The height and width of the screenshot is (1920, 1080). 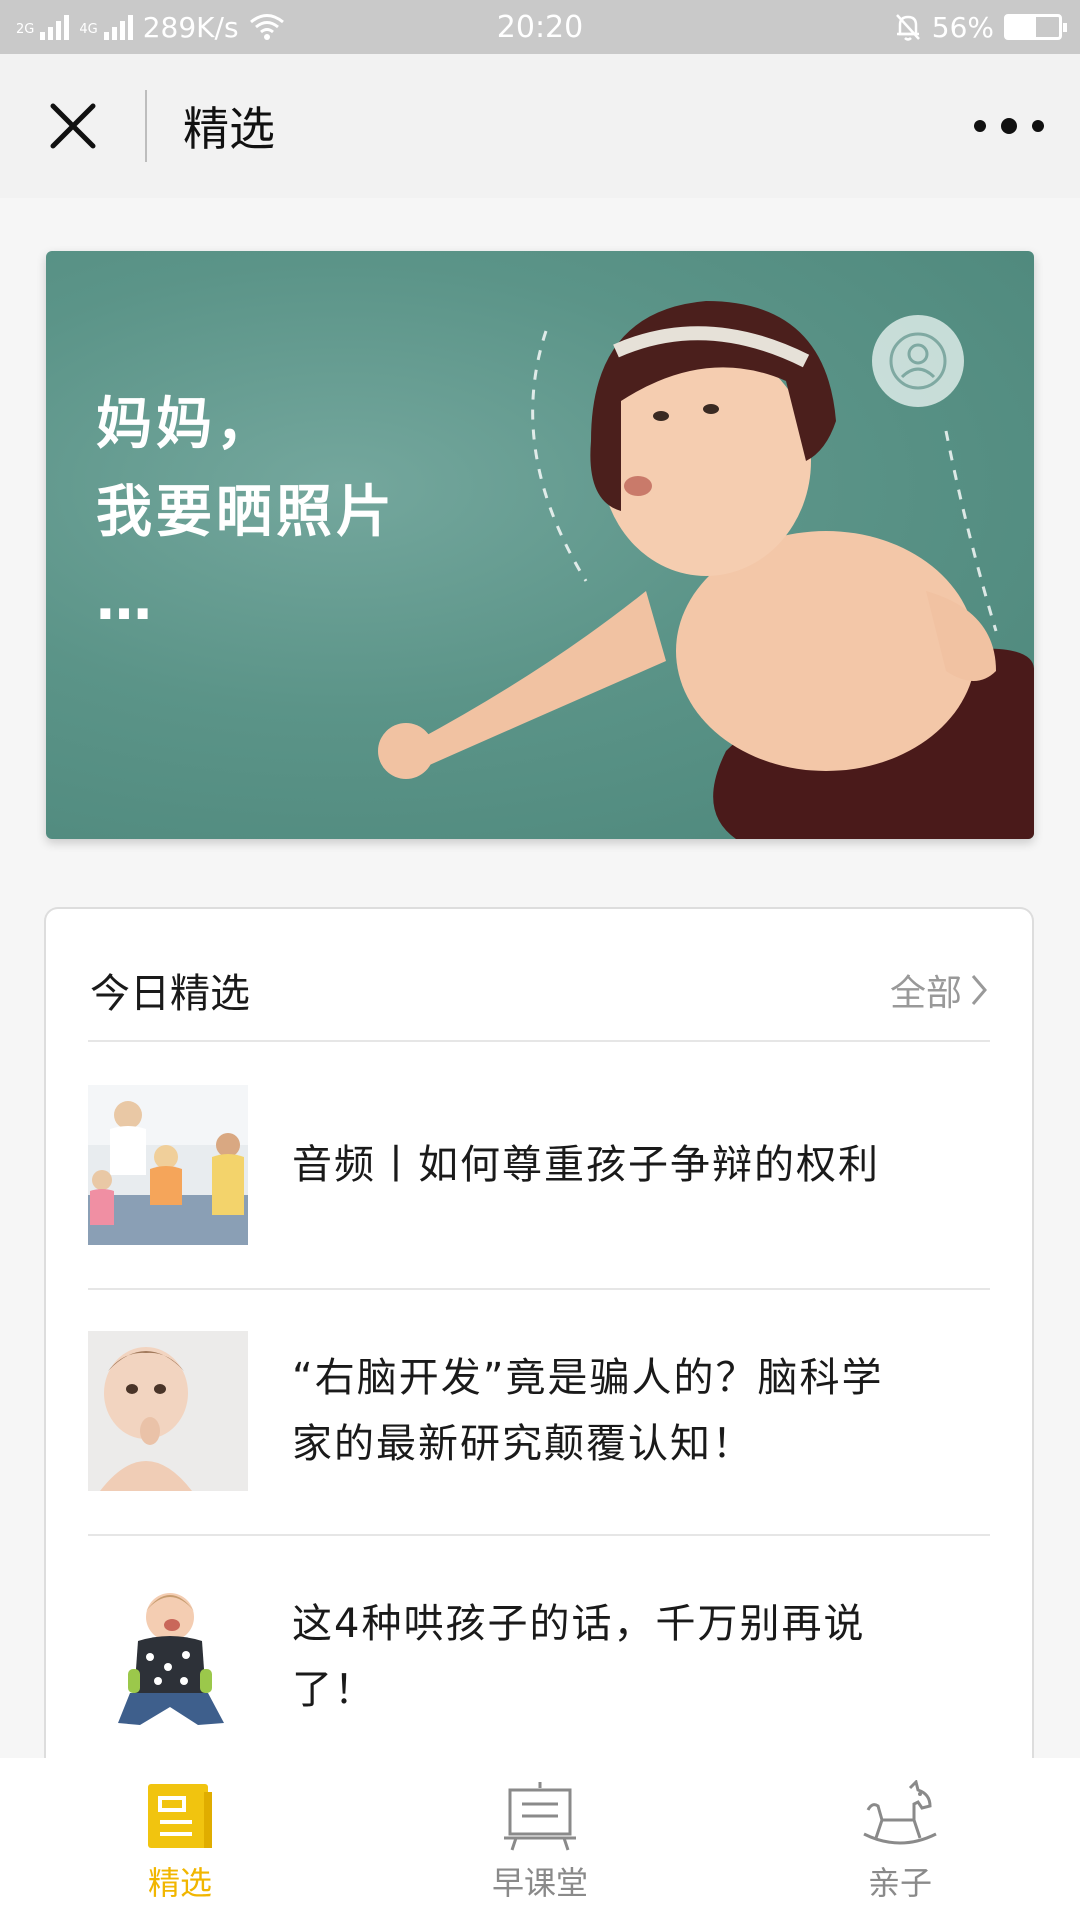 What do you see at coordinates (980, 126) in the screenshot?
I see `more-icon` at bounding box center [980, 126].